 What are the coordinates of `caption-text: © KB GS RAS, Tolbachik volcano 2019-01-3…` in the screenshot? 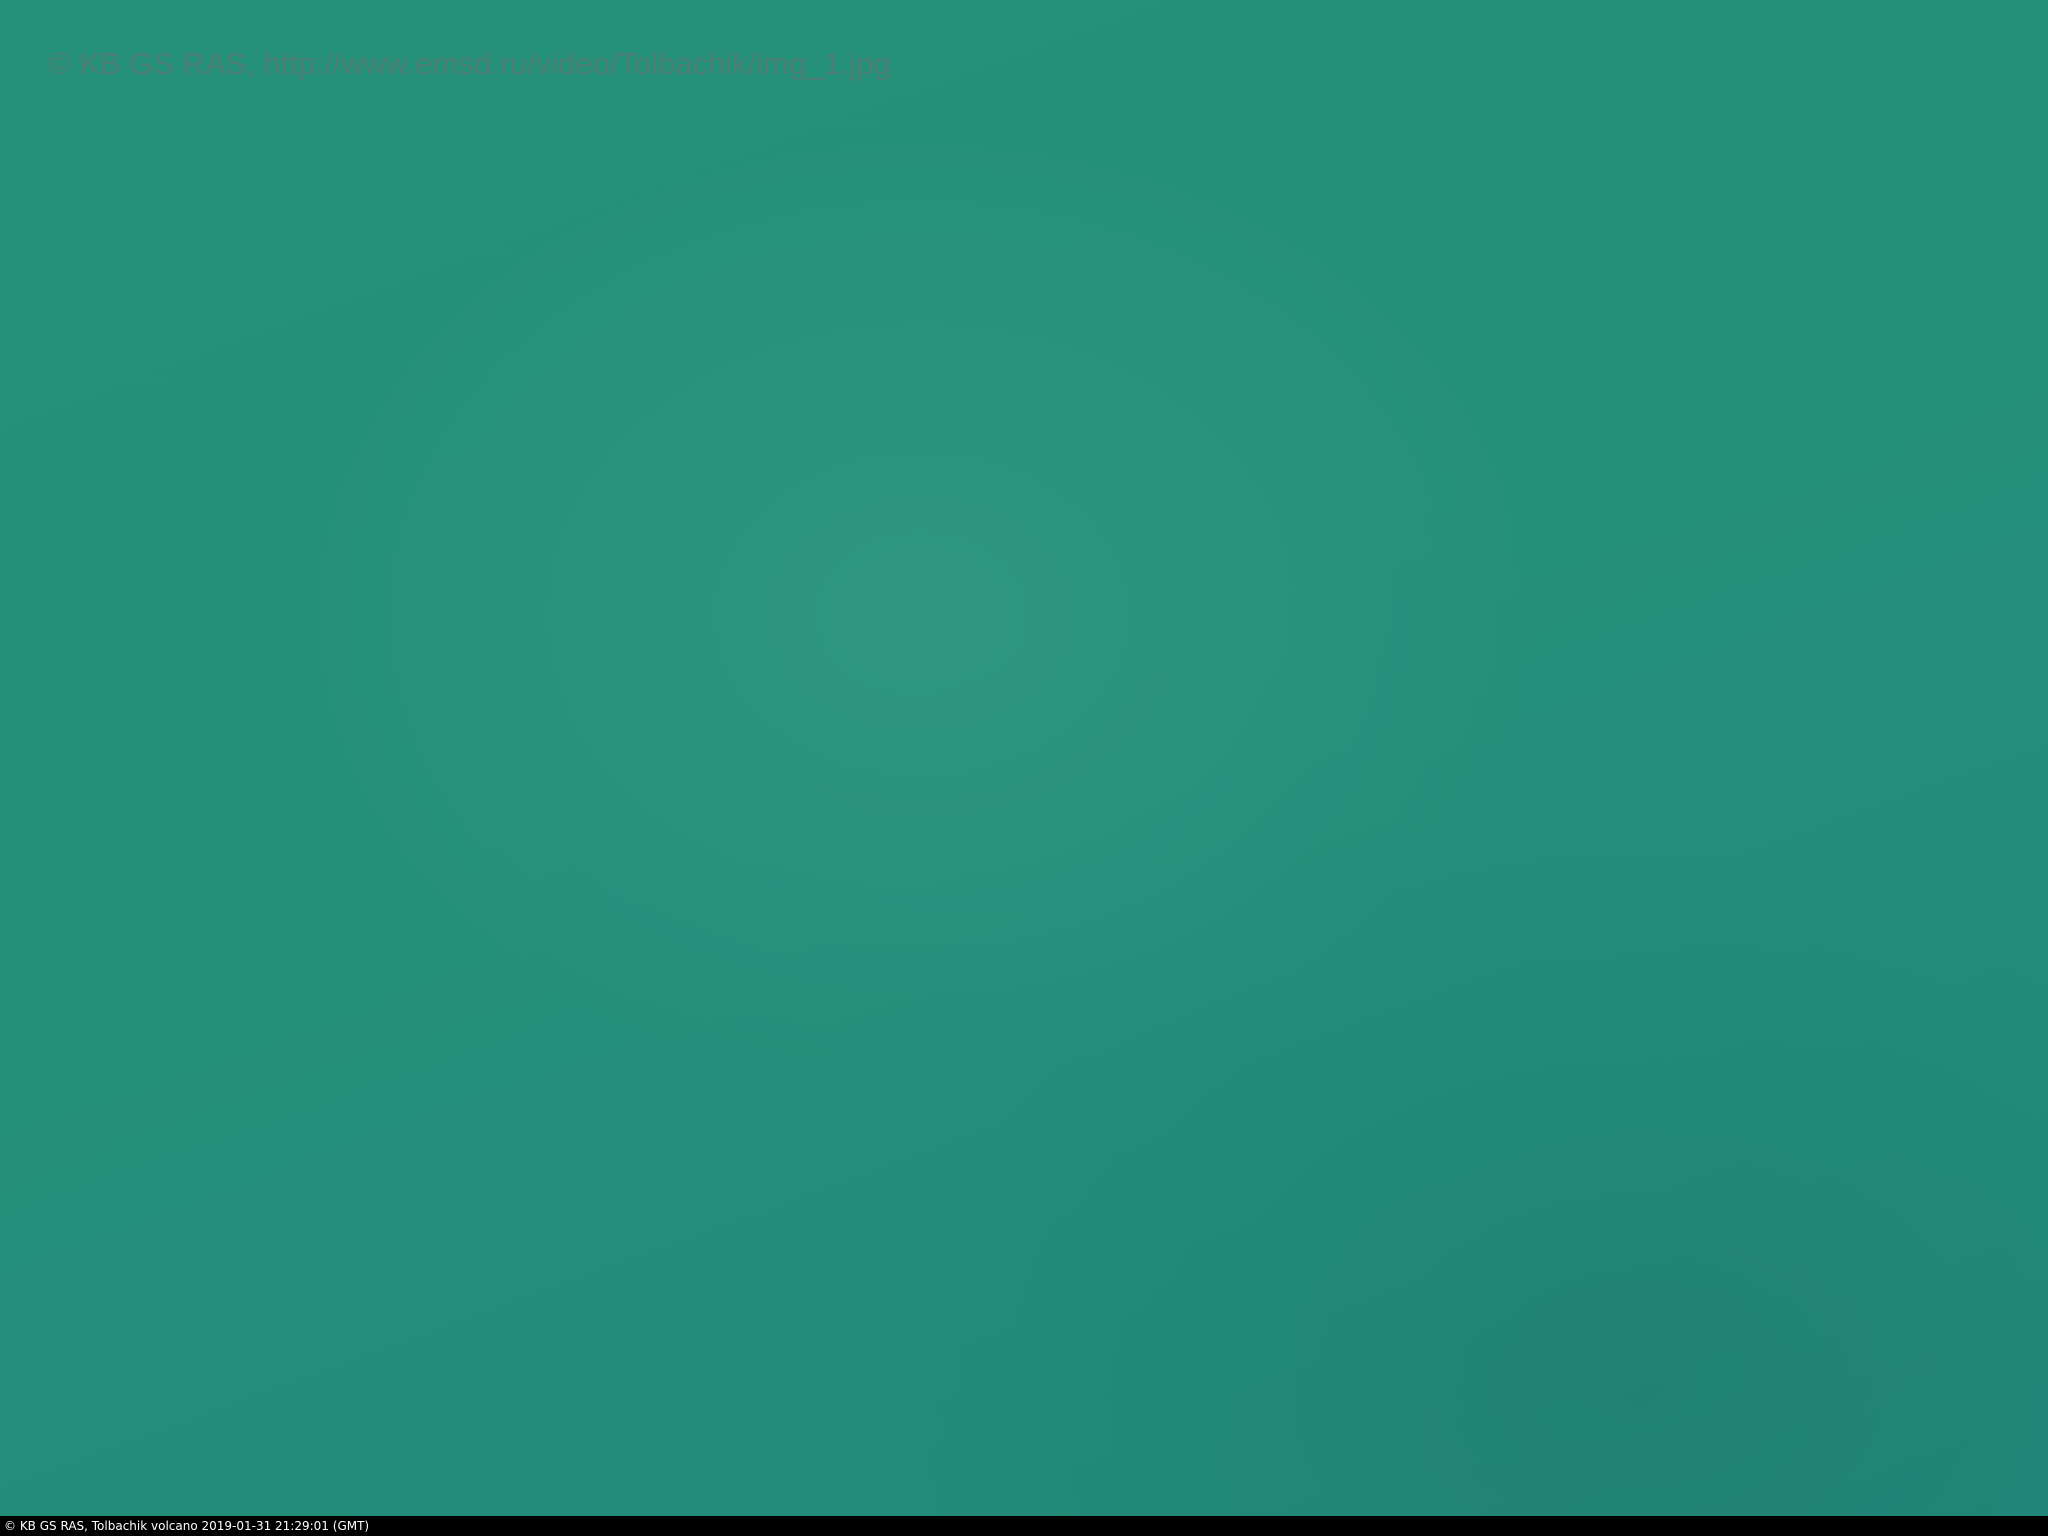 It's located at (187, 1526).